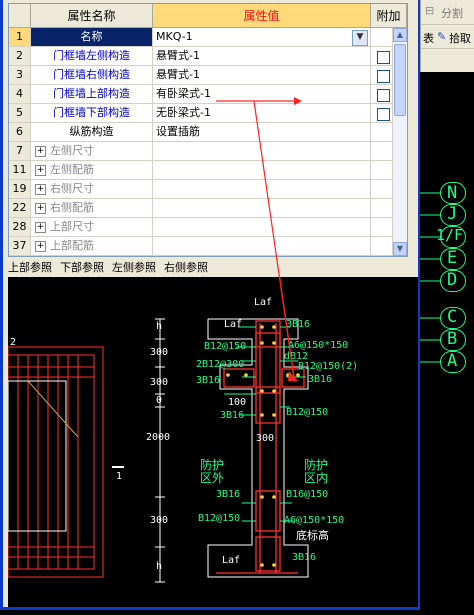 The height and width of the screenshot is (615, 474). I want to click on zone-inside-label: 防护 区内, so click(316, 471).